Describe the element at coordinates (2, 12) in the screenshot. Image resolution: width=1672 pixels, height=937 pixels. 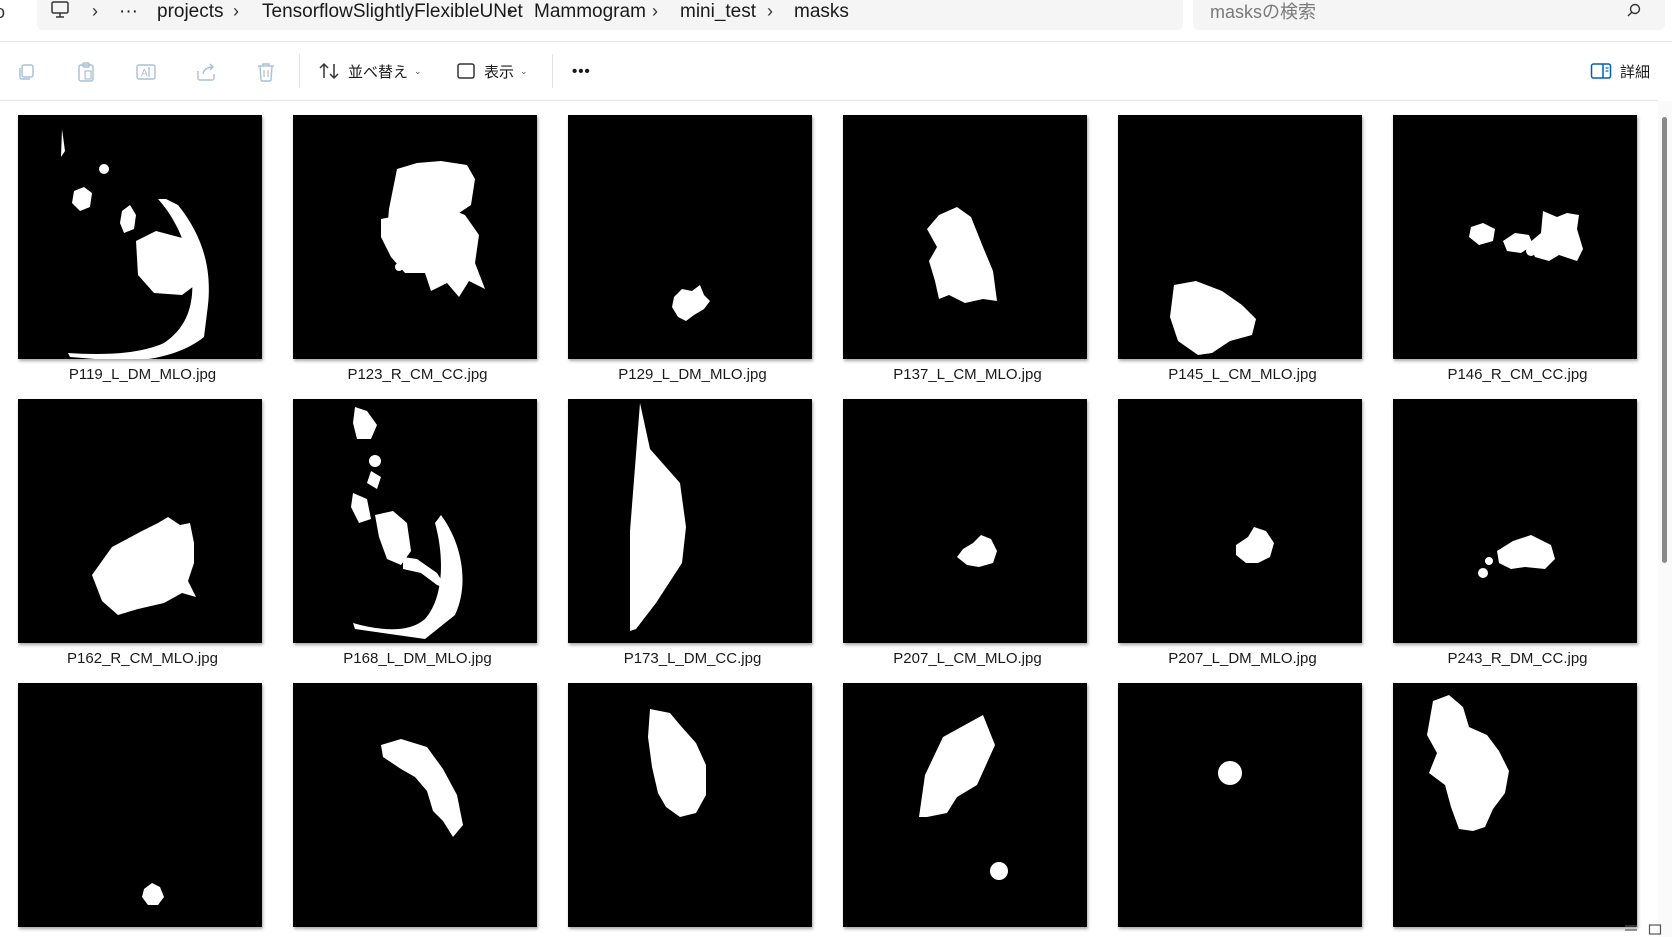
I see `refresh-icon: ↄ` at that location.